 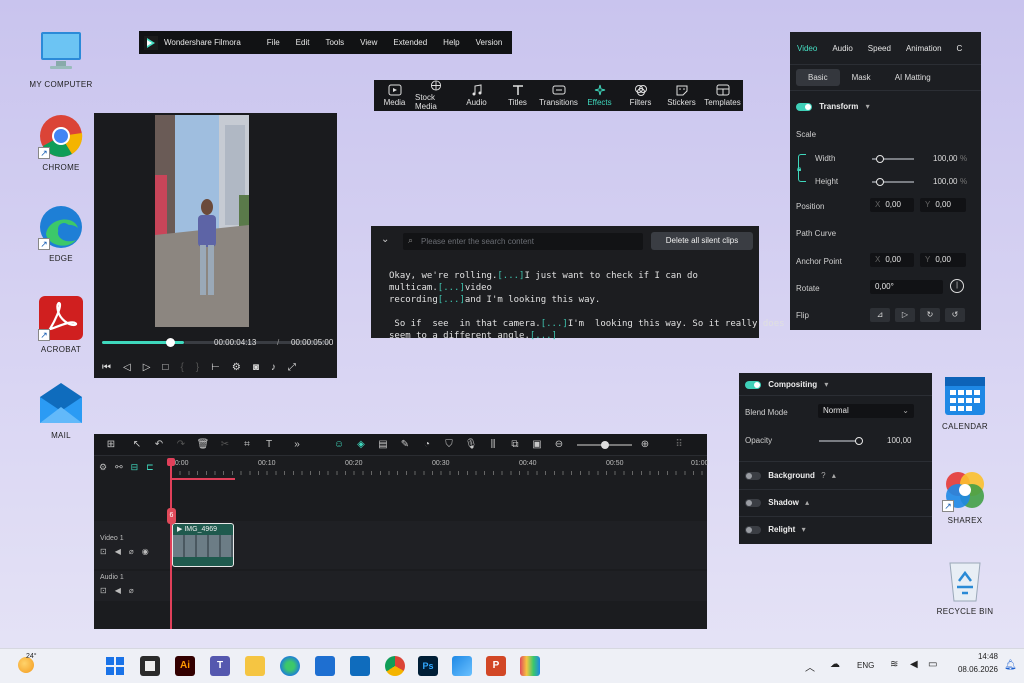 I want to click on hide-track-icon: ⌀, so click(x=131, y=551).